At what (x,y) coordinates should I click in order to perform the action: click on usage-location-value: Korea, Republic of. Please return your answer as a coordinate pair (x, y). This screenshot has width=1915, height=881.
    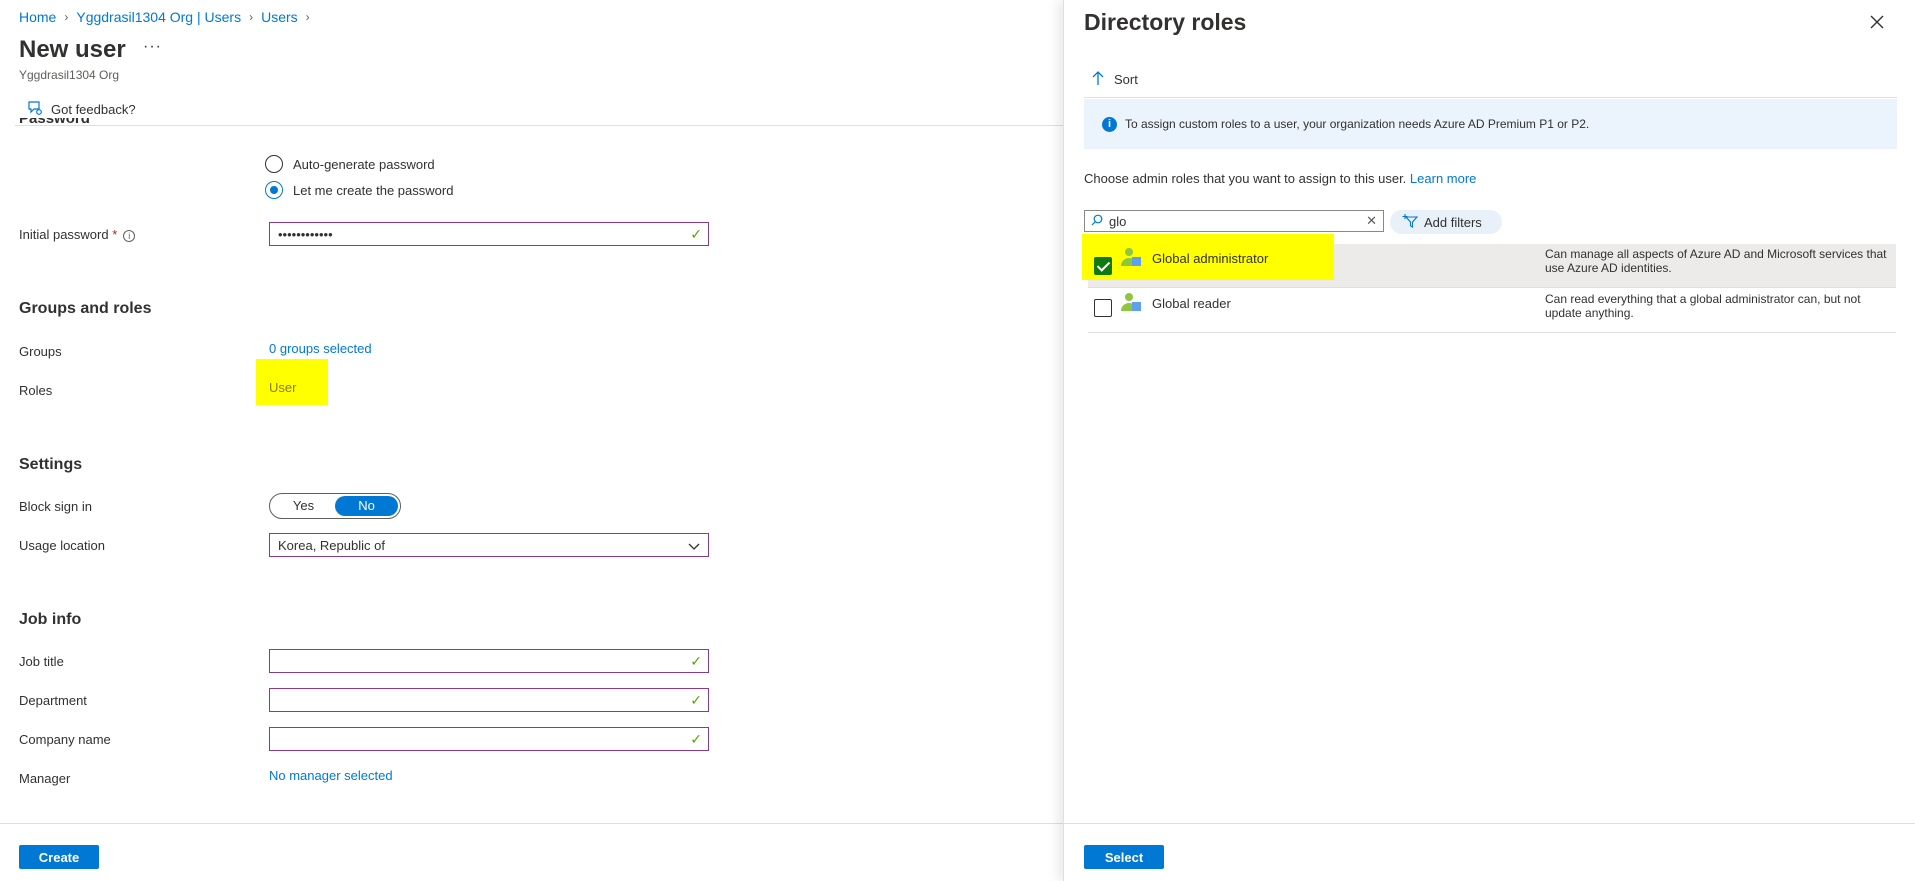
    Looking at the image, I should click on (331, 545).